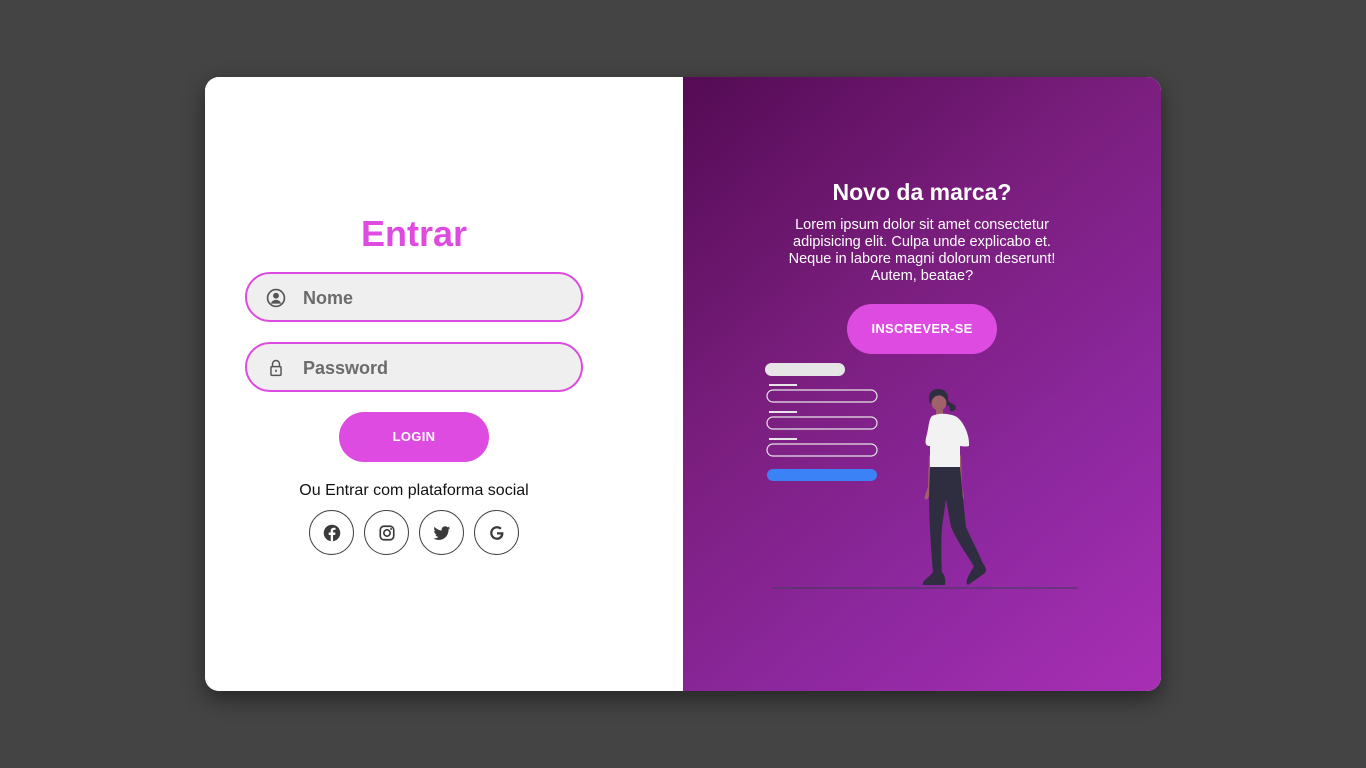 The height and width of the screenshot is (768, 1366). Describe the element at coordinates (276, 298) in the screenshot. I see `user-circle-icon` at that location.